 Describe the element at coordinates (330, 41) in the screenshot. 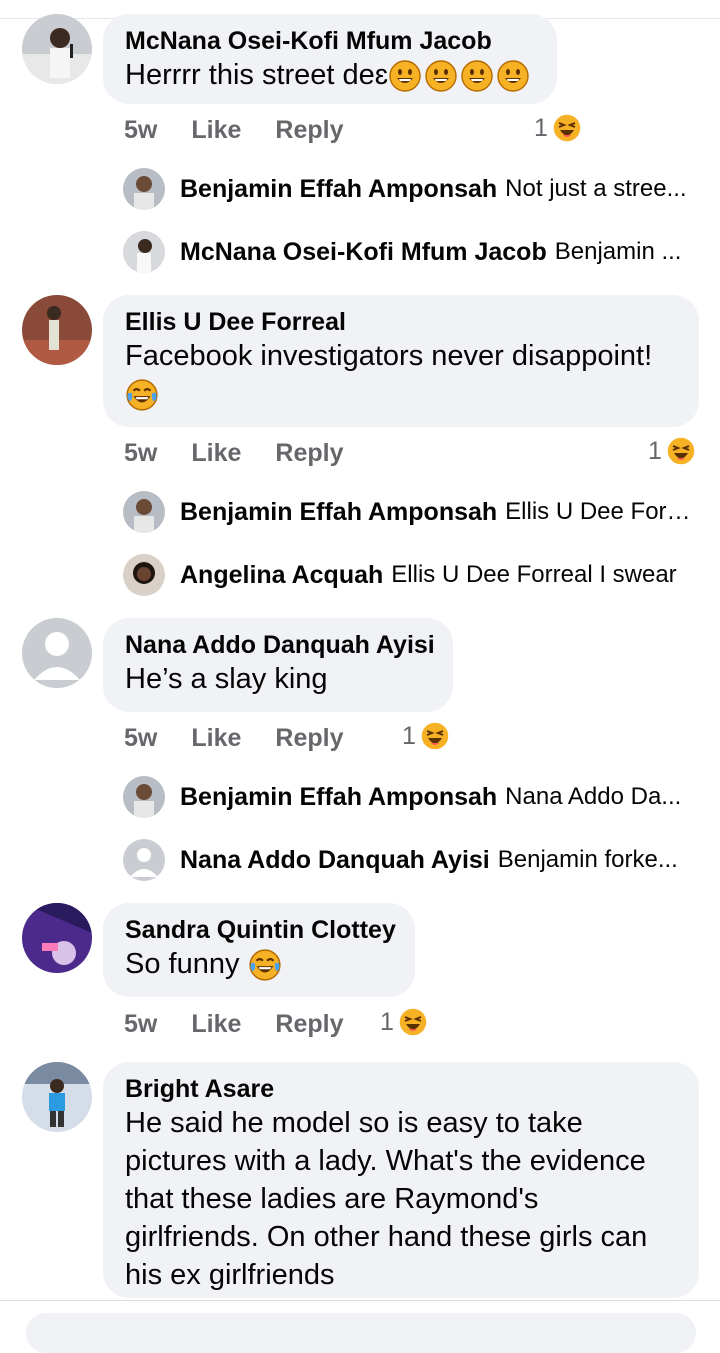

I see `comment-author: McNana Osei-Kofi Mfum Jacob` at that location.